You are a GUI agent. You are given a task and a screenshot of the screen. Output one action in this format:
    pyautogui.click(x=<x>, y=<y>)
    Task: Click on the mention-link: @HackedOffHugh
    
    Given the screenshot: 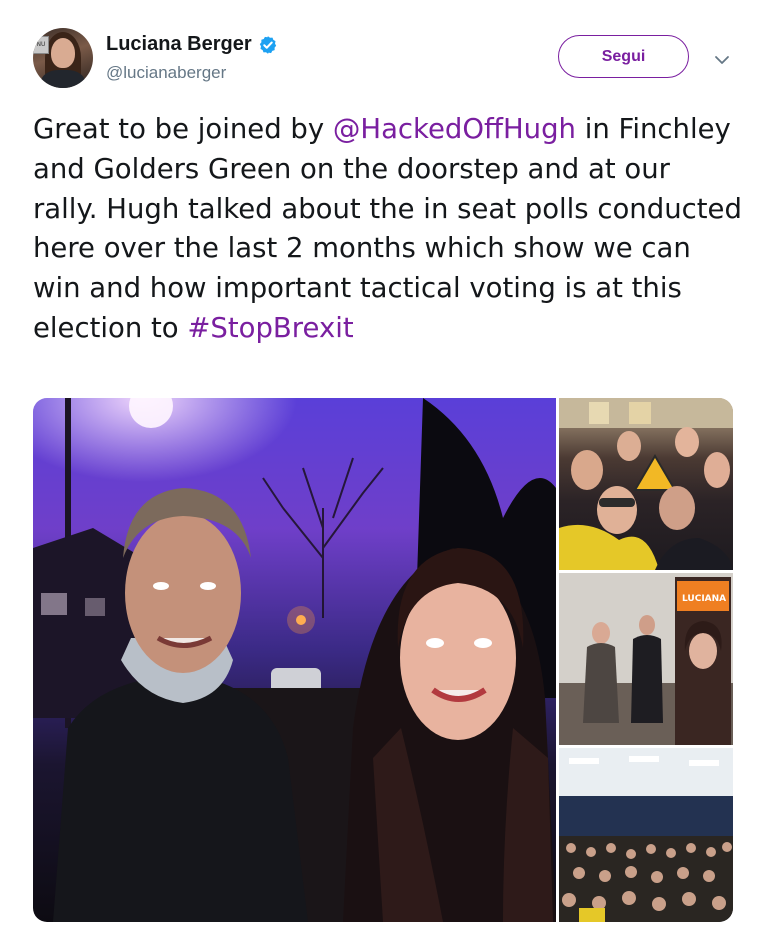 What is the action you would take?
    pyautogui.click(x=454, y=129)
    